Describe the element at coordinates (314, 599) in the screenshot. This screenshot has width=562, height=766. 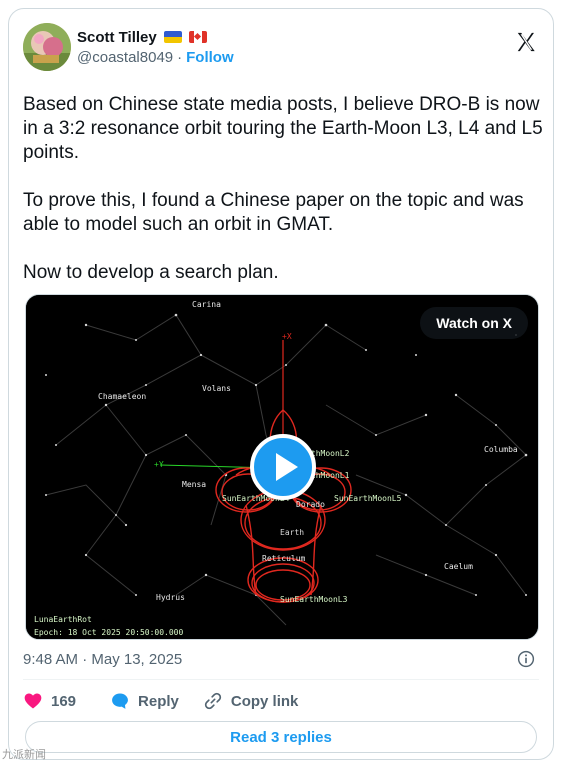
I see `label-l3: SunEarthMoonL3` at that location.